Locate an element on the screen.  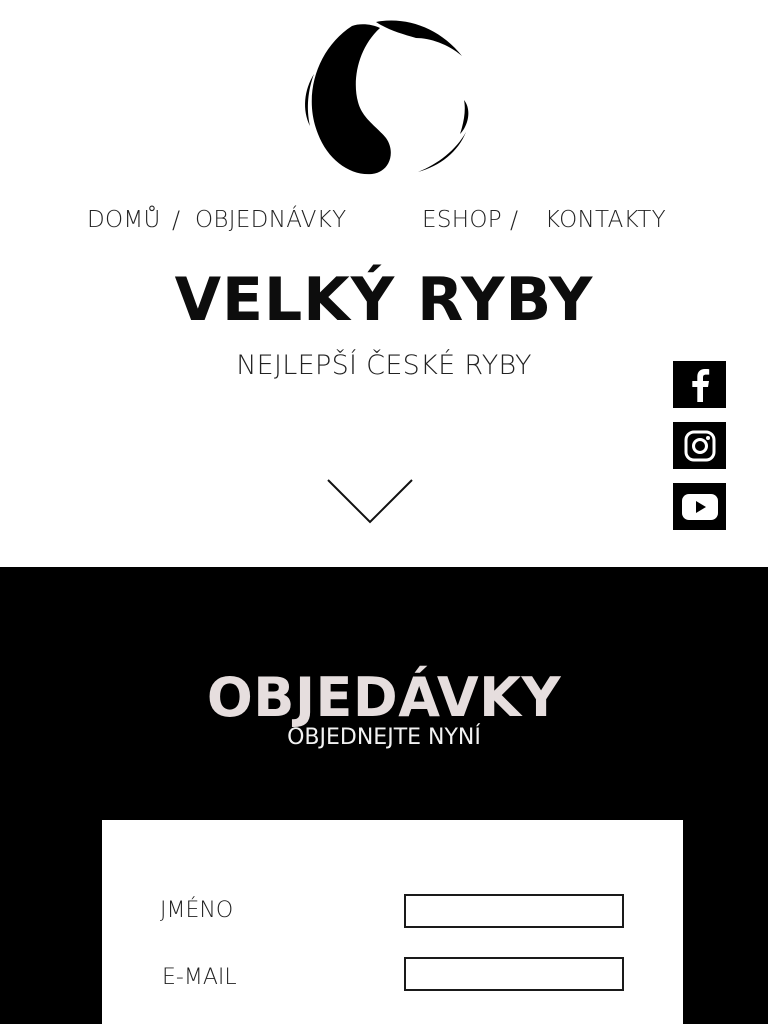
orders-subtitle: OBJEDNEJTE NYNÍ is located at coordinates (384, 737).